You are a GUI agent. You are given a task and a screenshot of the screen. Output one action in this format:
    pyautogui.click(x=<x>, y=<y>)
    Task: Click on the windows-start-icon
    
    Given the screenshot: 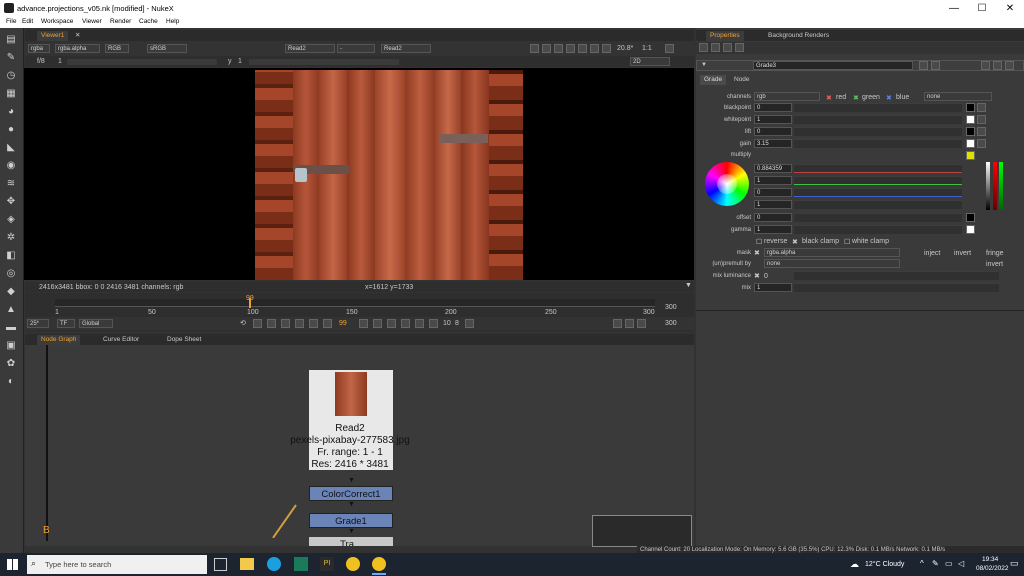 What is the action you would take?
    pyautogui.click(x=12, y=564)
    